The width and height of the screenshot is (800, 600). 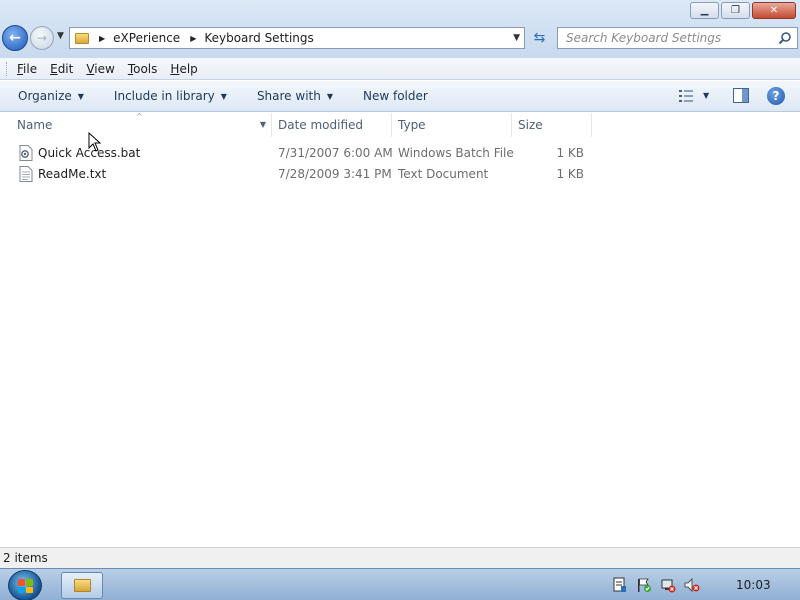 What do you see at coordinates (95, 142) in the screenshot?
I see `mouse-pointer-icon` at bounding box center [95, 142].